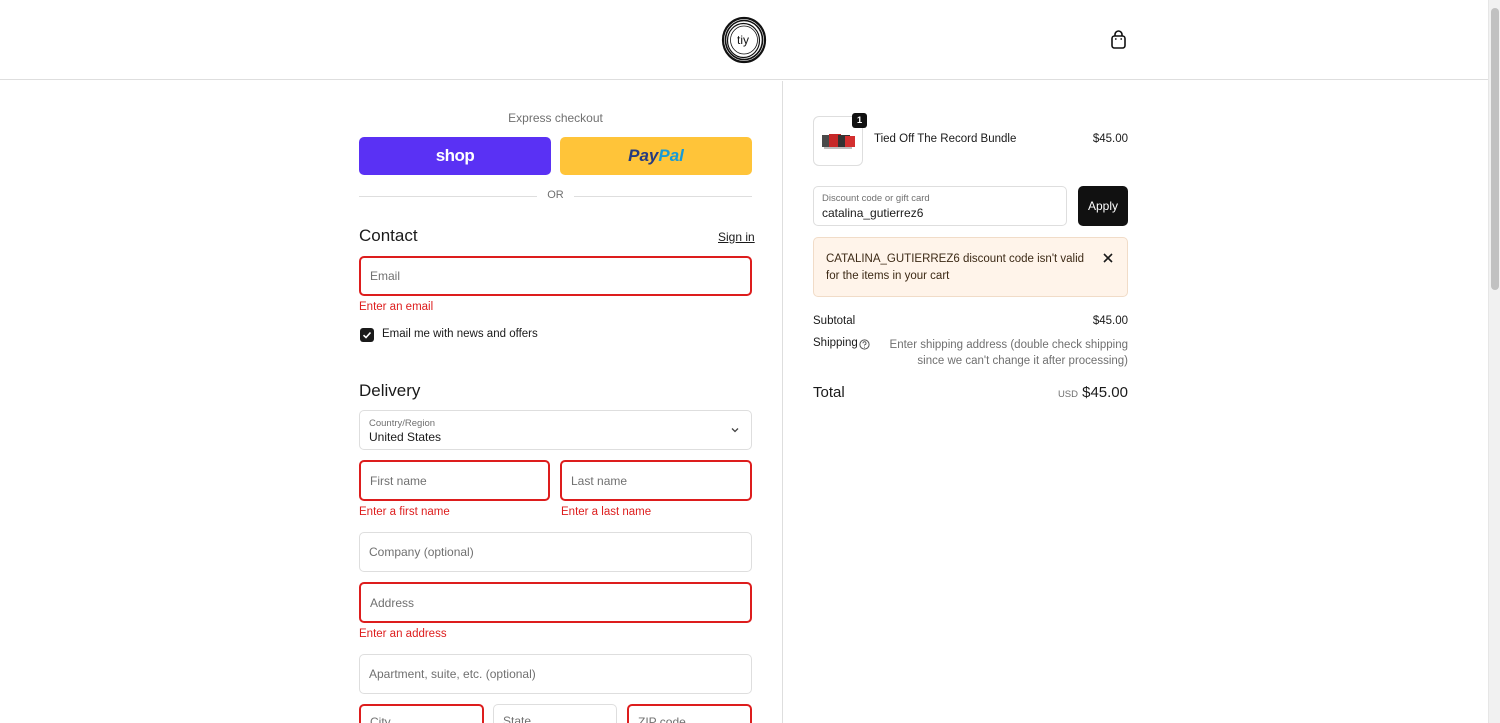 Image resolution: width=1500 pixels, height=723 pixels. What do you see at coordinates (555, 118) in the screenshot?
I see `express-checkout-title: Express checkout` at bounding box center [555, 118].